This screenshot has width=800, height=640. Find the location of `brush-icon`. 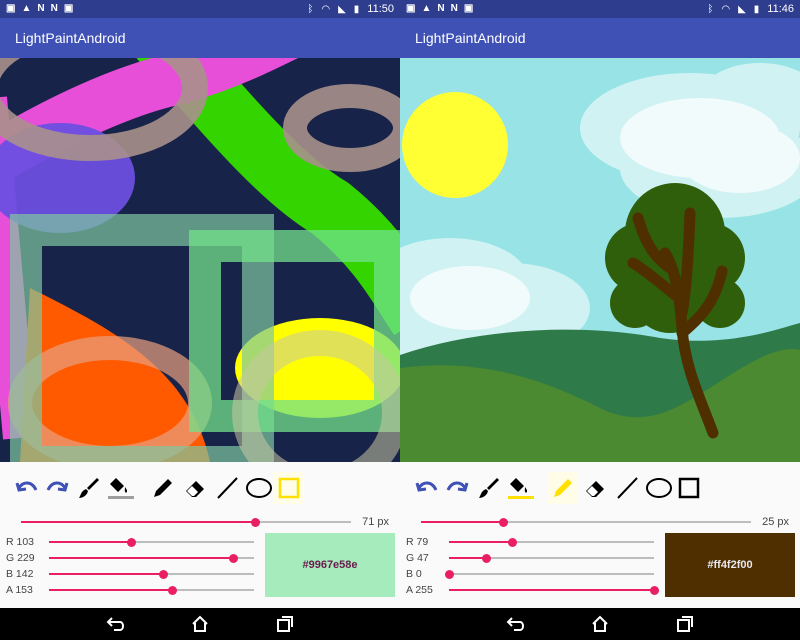

brush-icon is located at coordinates (489, 488).